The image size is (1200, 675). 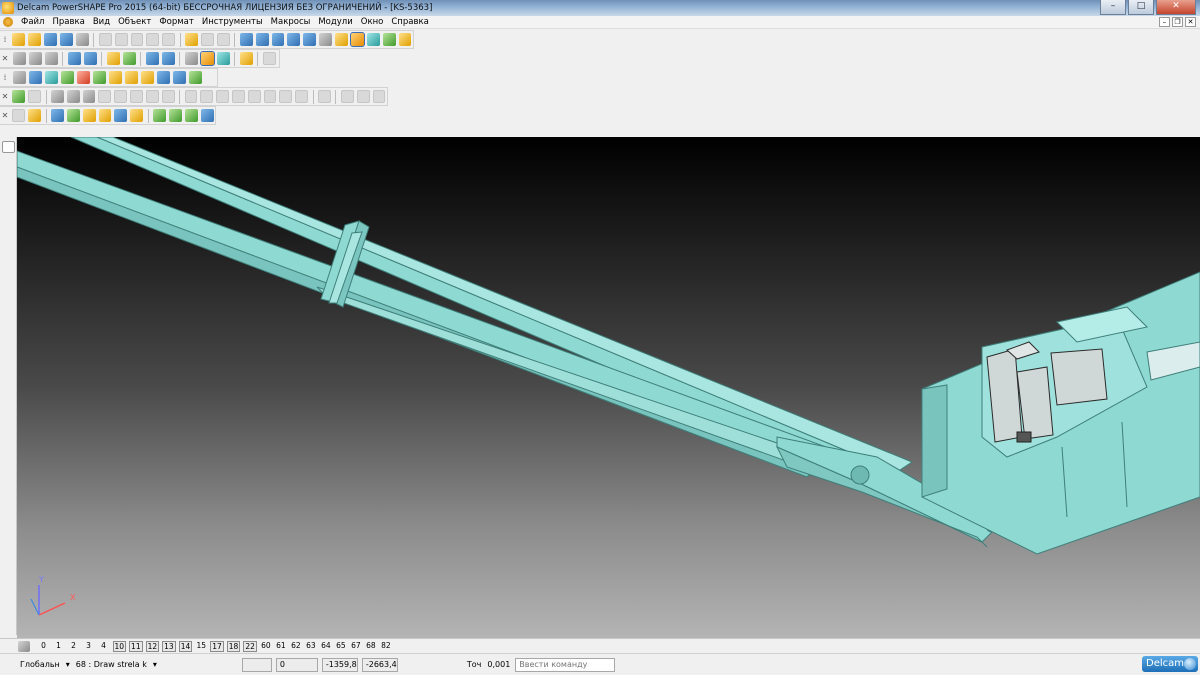 What do you see at coordinates (341, 39) in the screenshot?
I see `dimension-icon` at bounding box center [341, 39].